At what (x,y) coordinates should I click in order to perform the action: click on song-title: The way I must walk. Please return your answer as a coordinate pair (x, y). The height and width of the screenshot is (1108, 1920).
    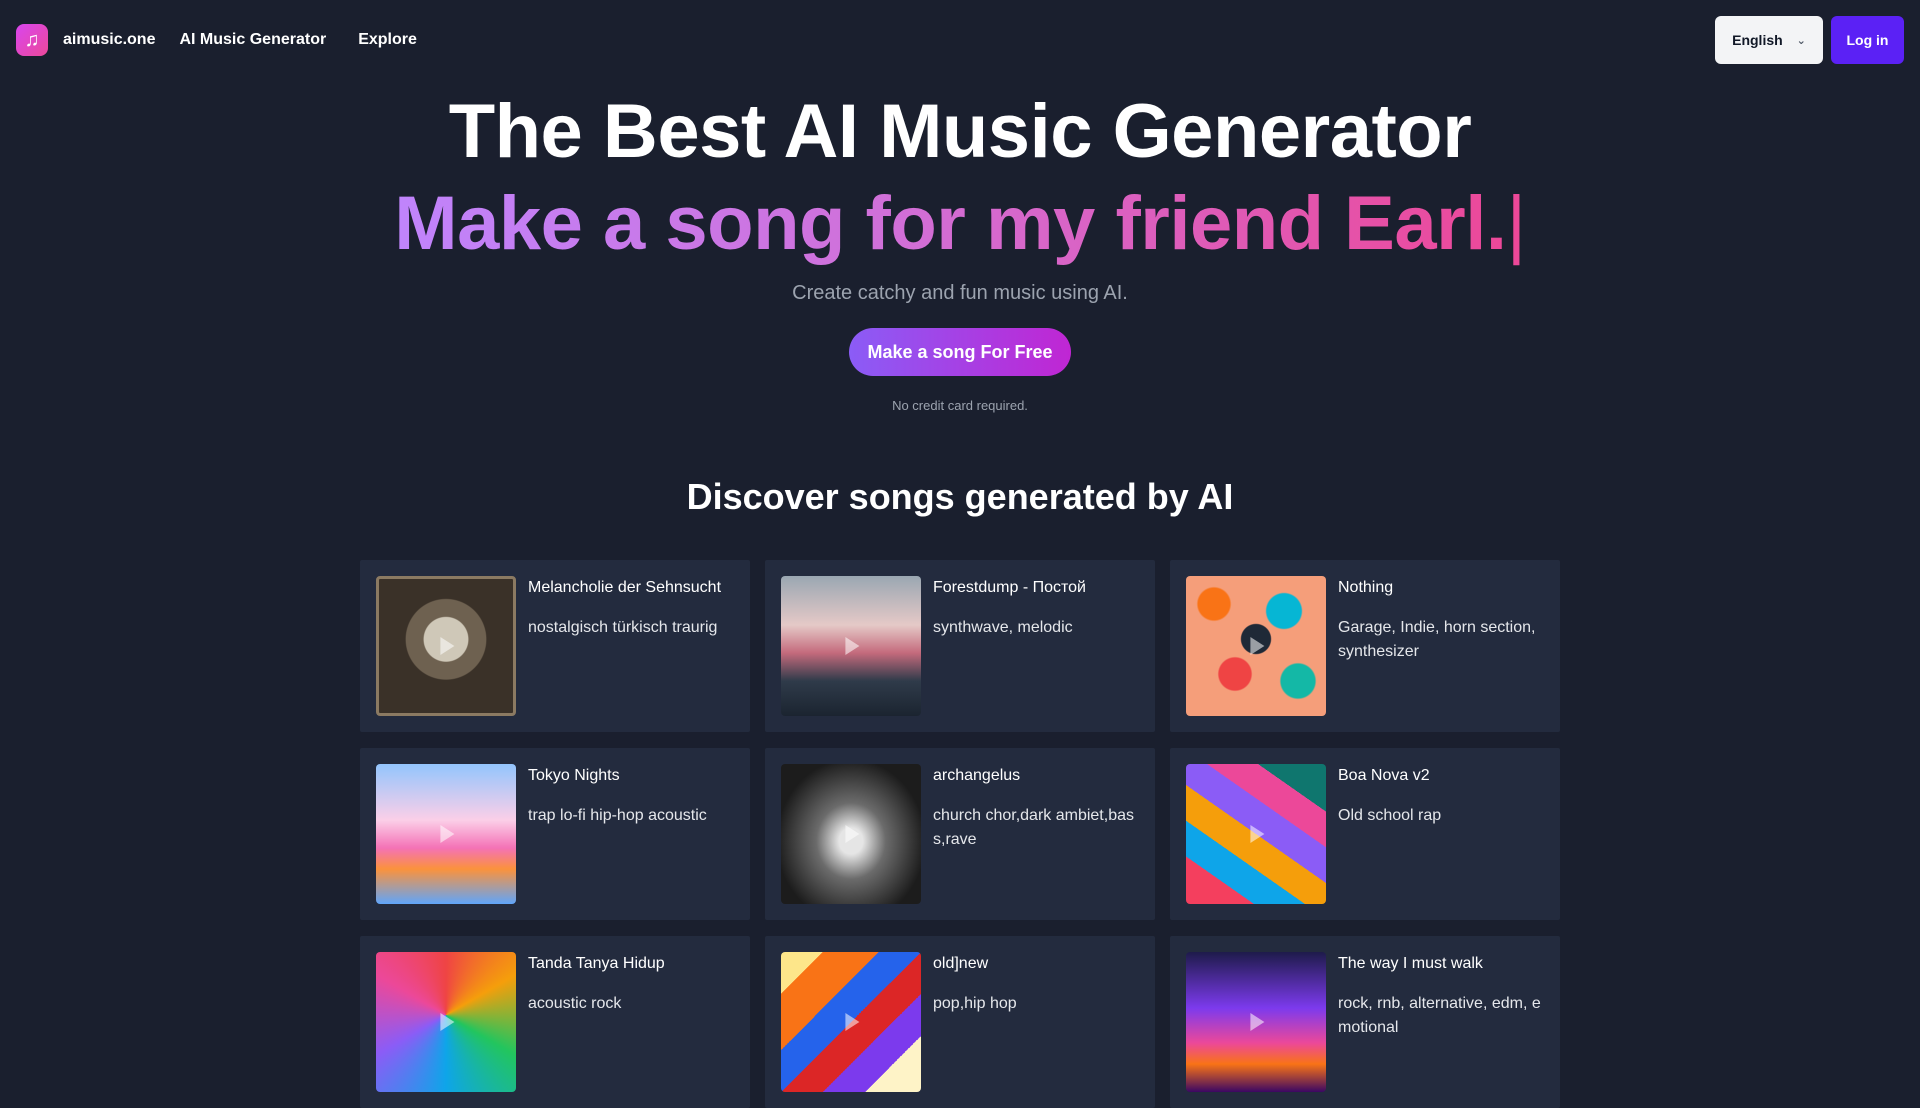
    Looking at the image, I should click on (1441, 964).